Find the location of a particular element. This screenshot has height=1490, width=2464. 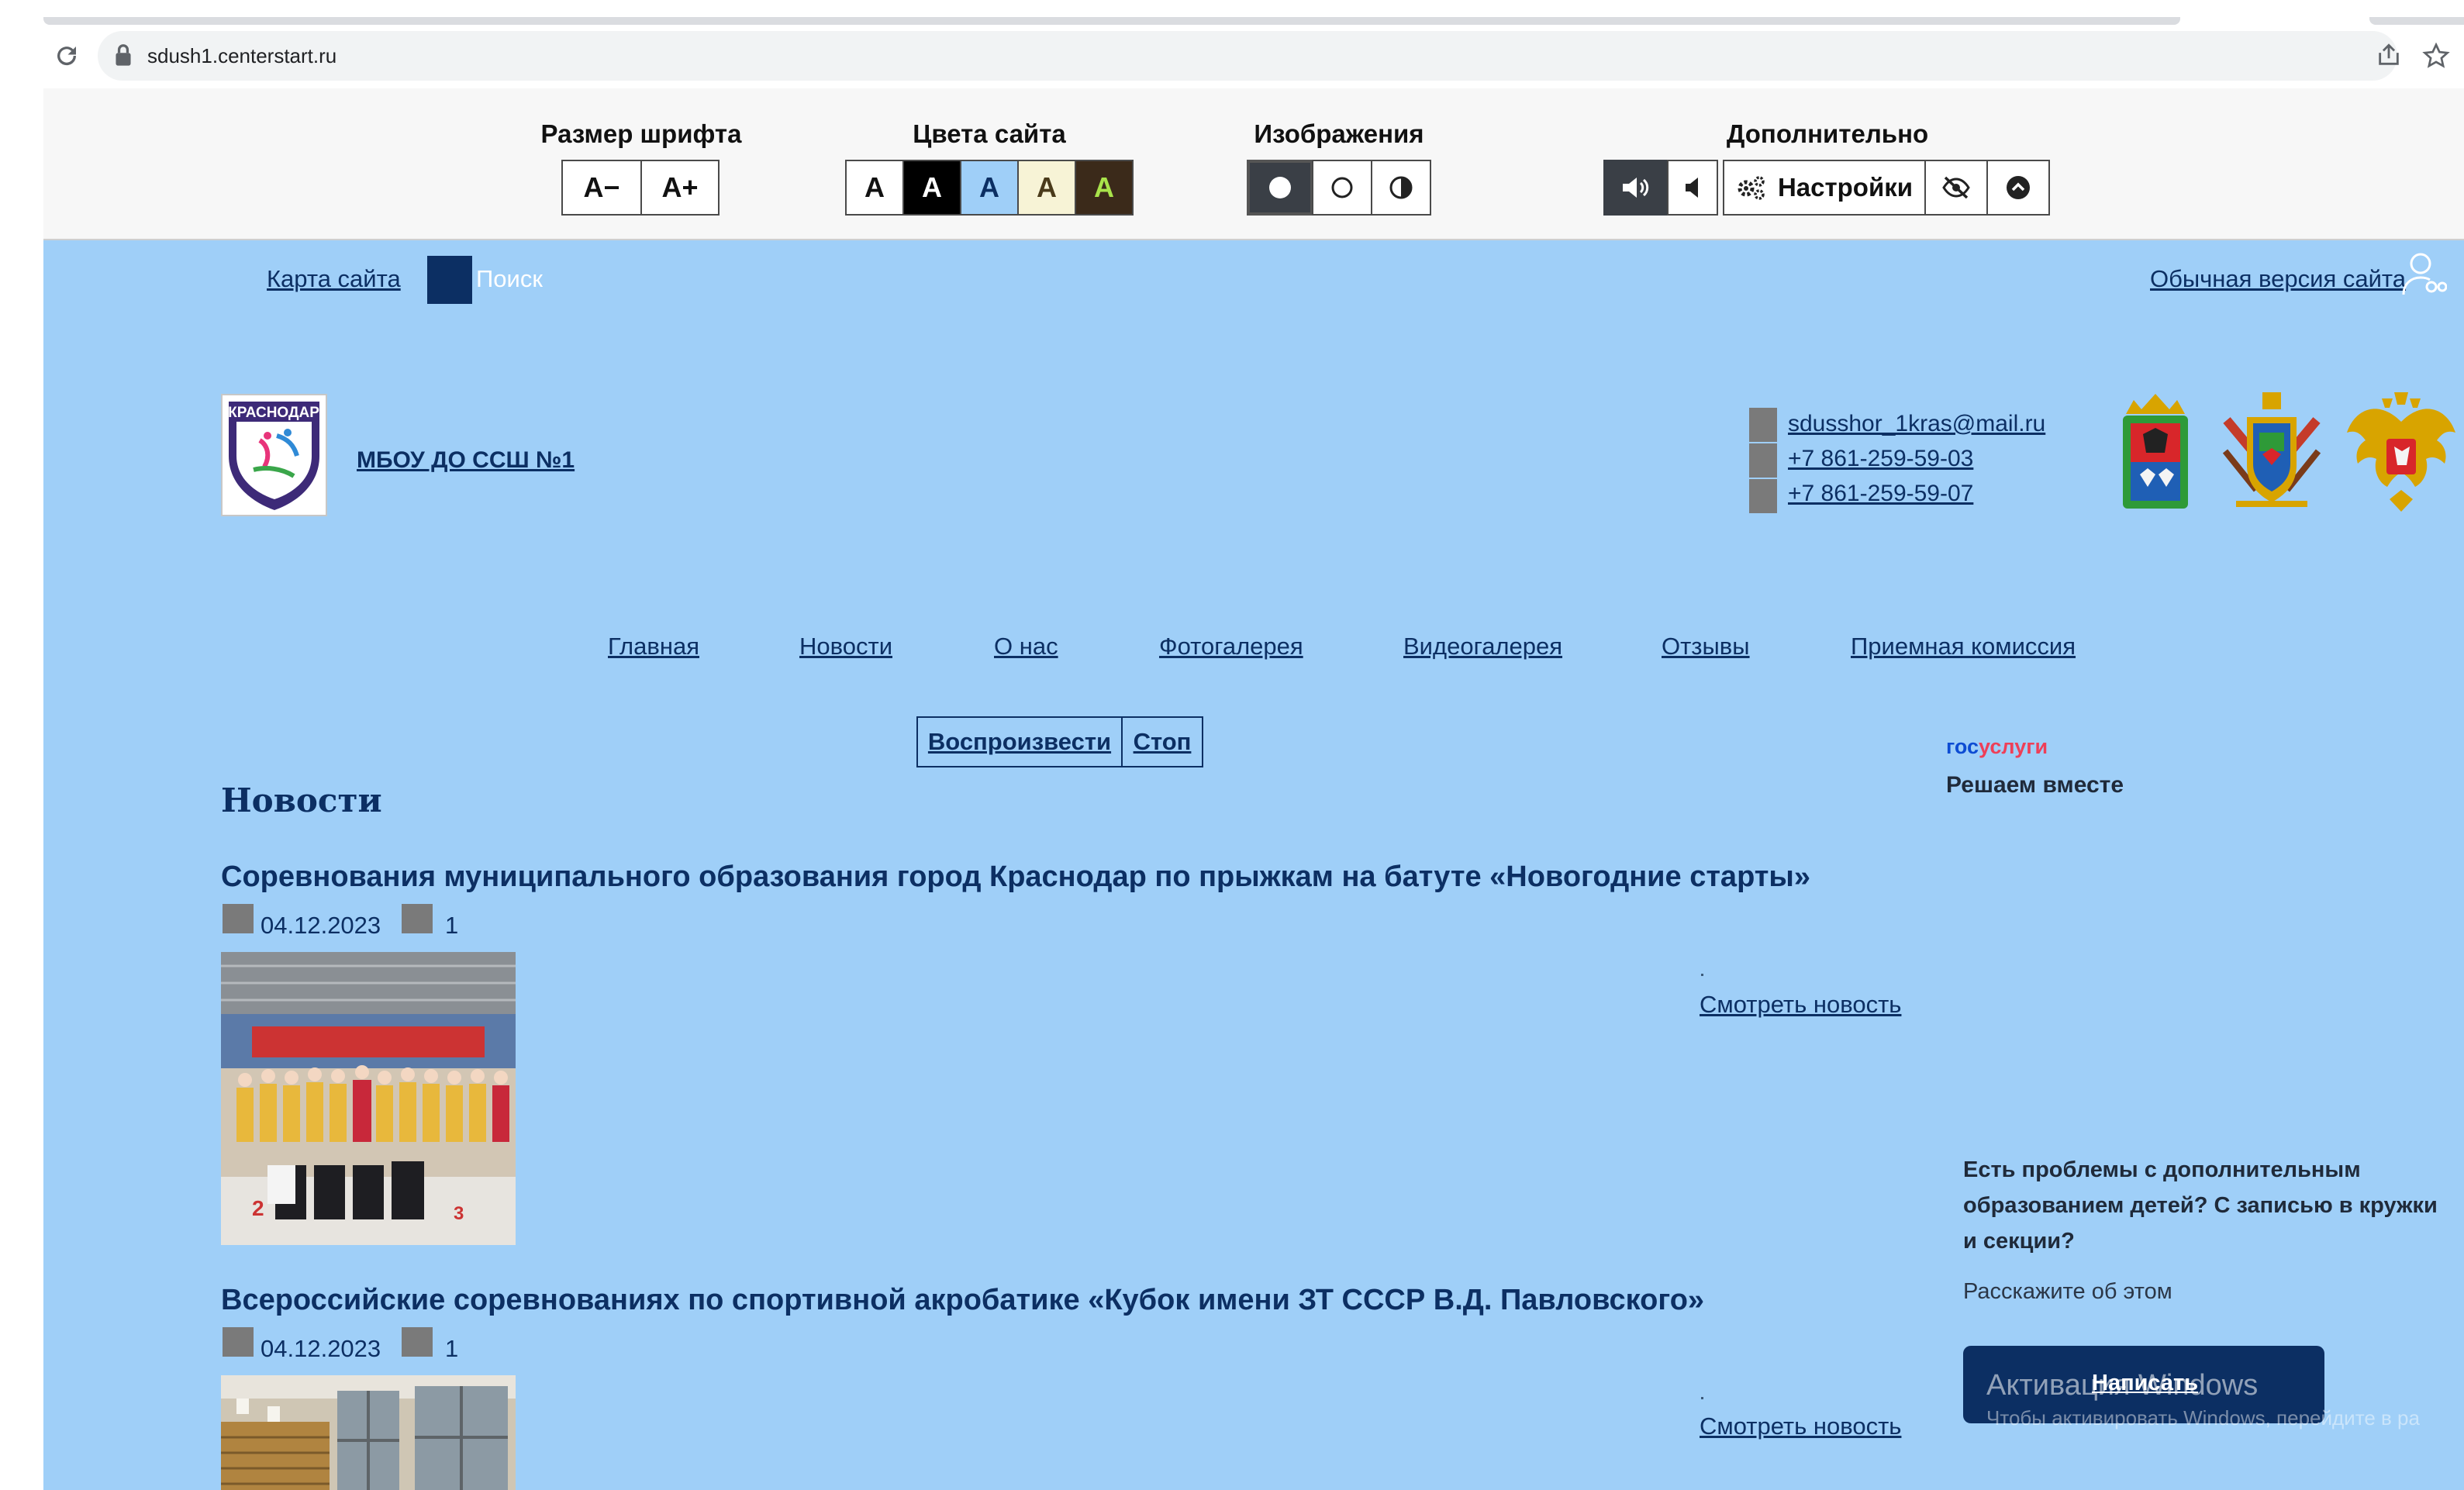

email-link: sdusshor_1kras@mail.ru is located at coordinates (1917, 424).